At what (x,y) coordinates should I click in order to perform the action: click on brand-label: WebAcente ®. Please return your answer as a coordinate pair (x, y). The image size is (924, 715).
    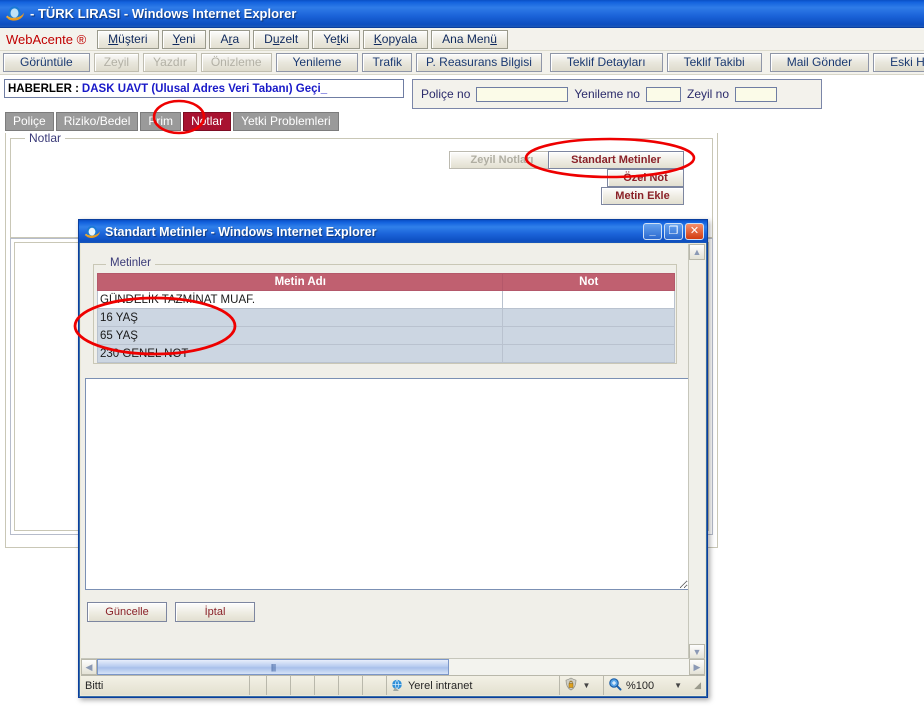
    Looking at the image, I should click on (46, 39).